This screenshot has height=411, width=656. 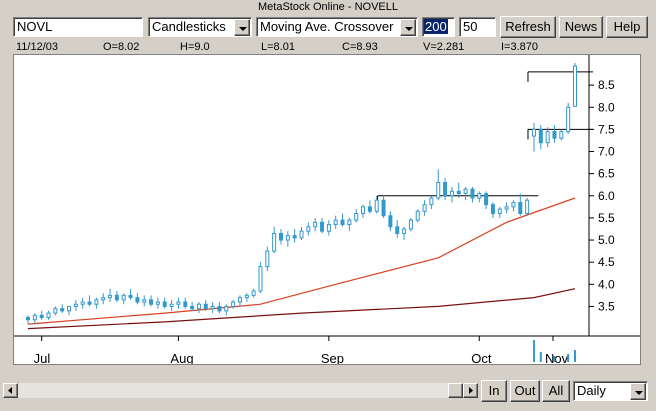 I want to click on help-button: Help, so click(x=627, y=27).